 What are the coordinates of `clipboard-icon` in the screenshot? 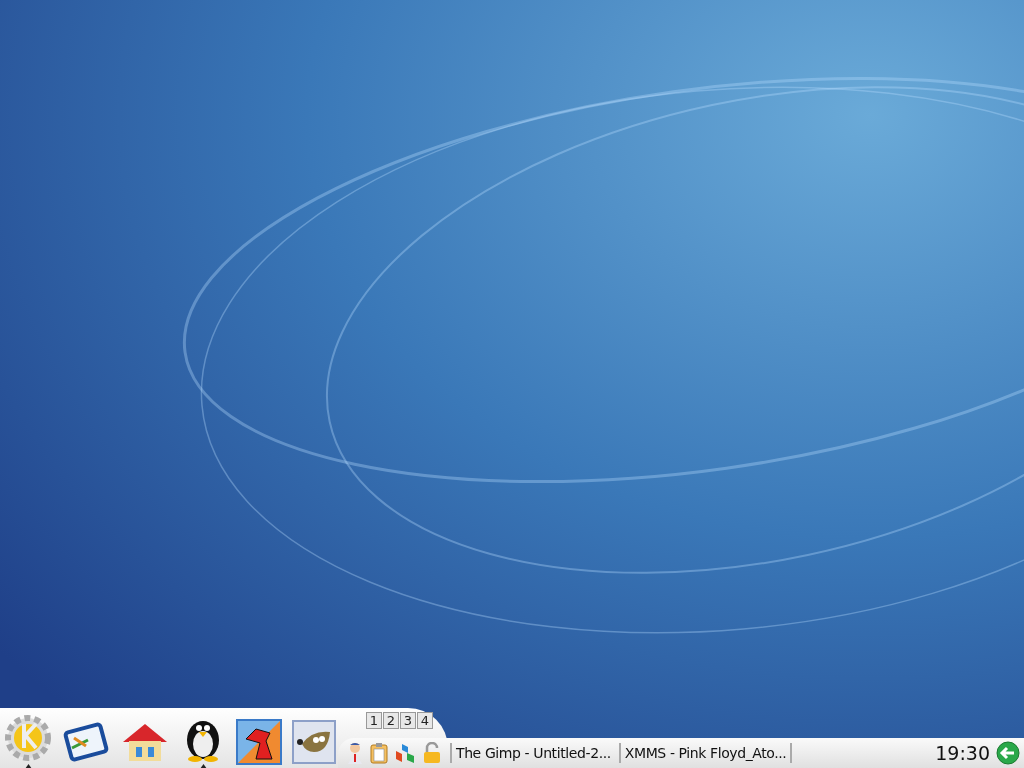 It's located at (379, 753).